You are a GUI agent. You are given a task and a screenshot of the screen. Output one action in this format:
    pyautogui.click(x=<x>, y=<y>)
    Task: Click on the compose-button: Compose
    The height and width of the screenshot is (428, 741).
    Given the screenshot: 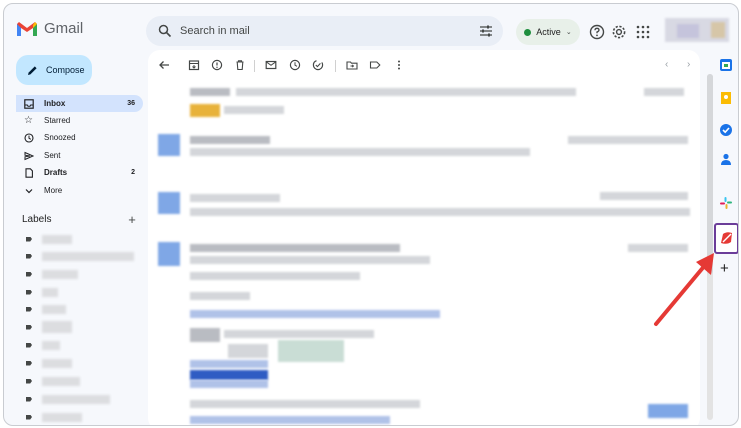 What is the action you would take?
    pyautogui.click(x=54, y=70)
    